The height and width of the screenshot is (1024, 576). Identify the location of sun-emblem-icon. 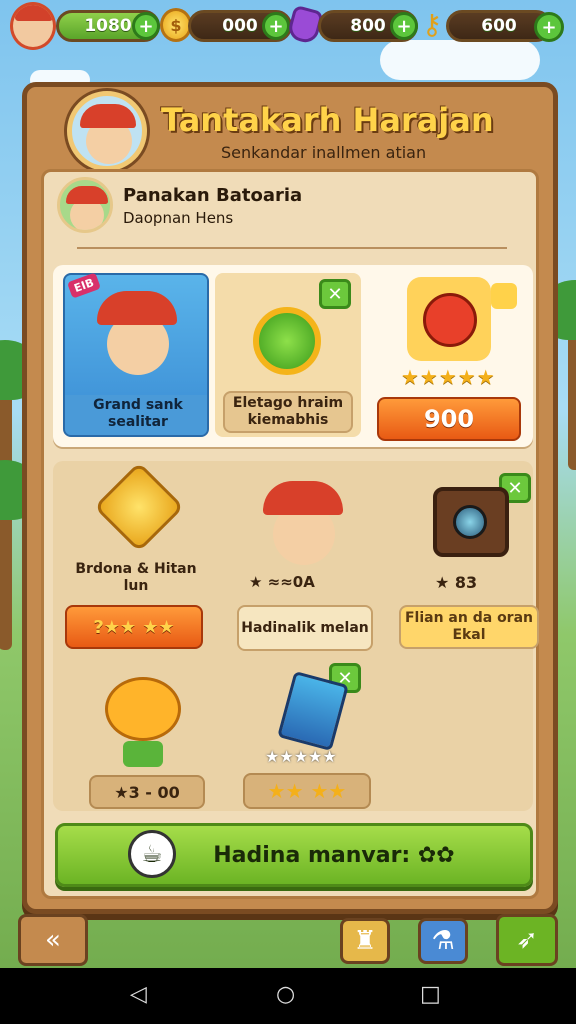
(287, 341).